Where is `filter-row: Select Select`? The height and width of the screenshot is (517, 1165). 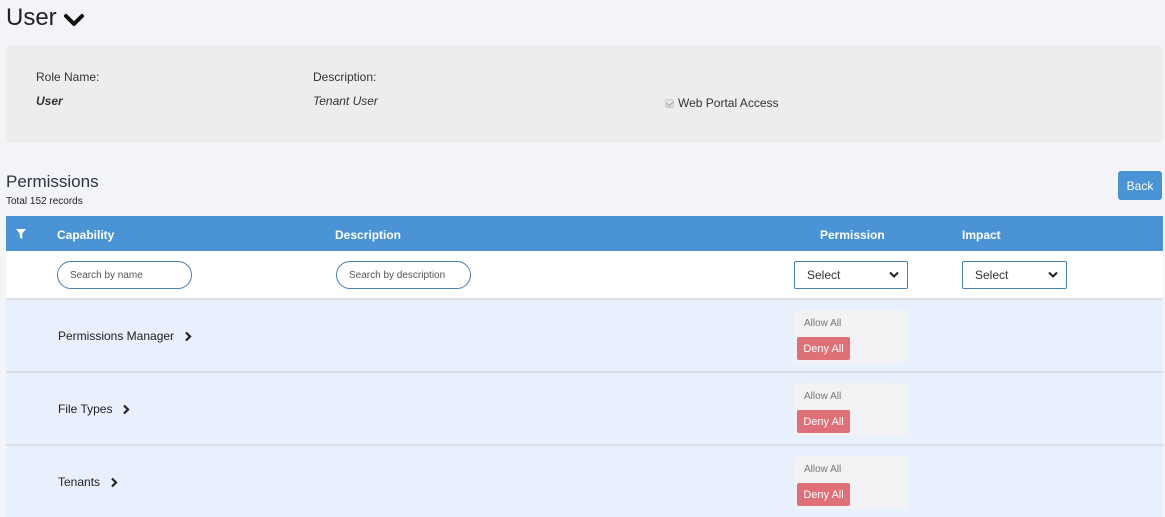 filter-row: Select Select is located at coordinates (584, 275).